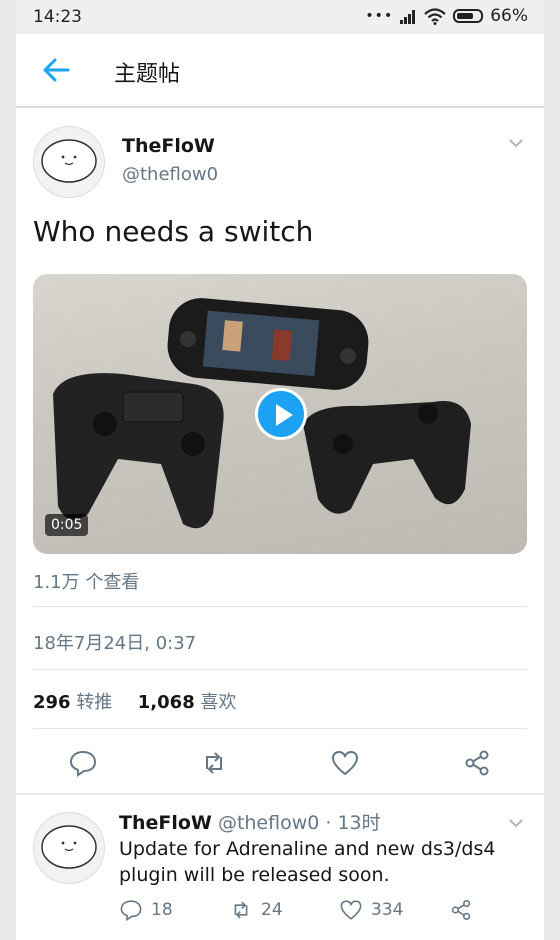  What do you see at coordinates (280, 71) in the screenshot?
I see `top-header: 主题帖` at bounding box center [280, 71].